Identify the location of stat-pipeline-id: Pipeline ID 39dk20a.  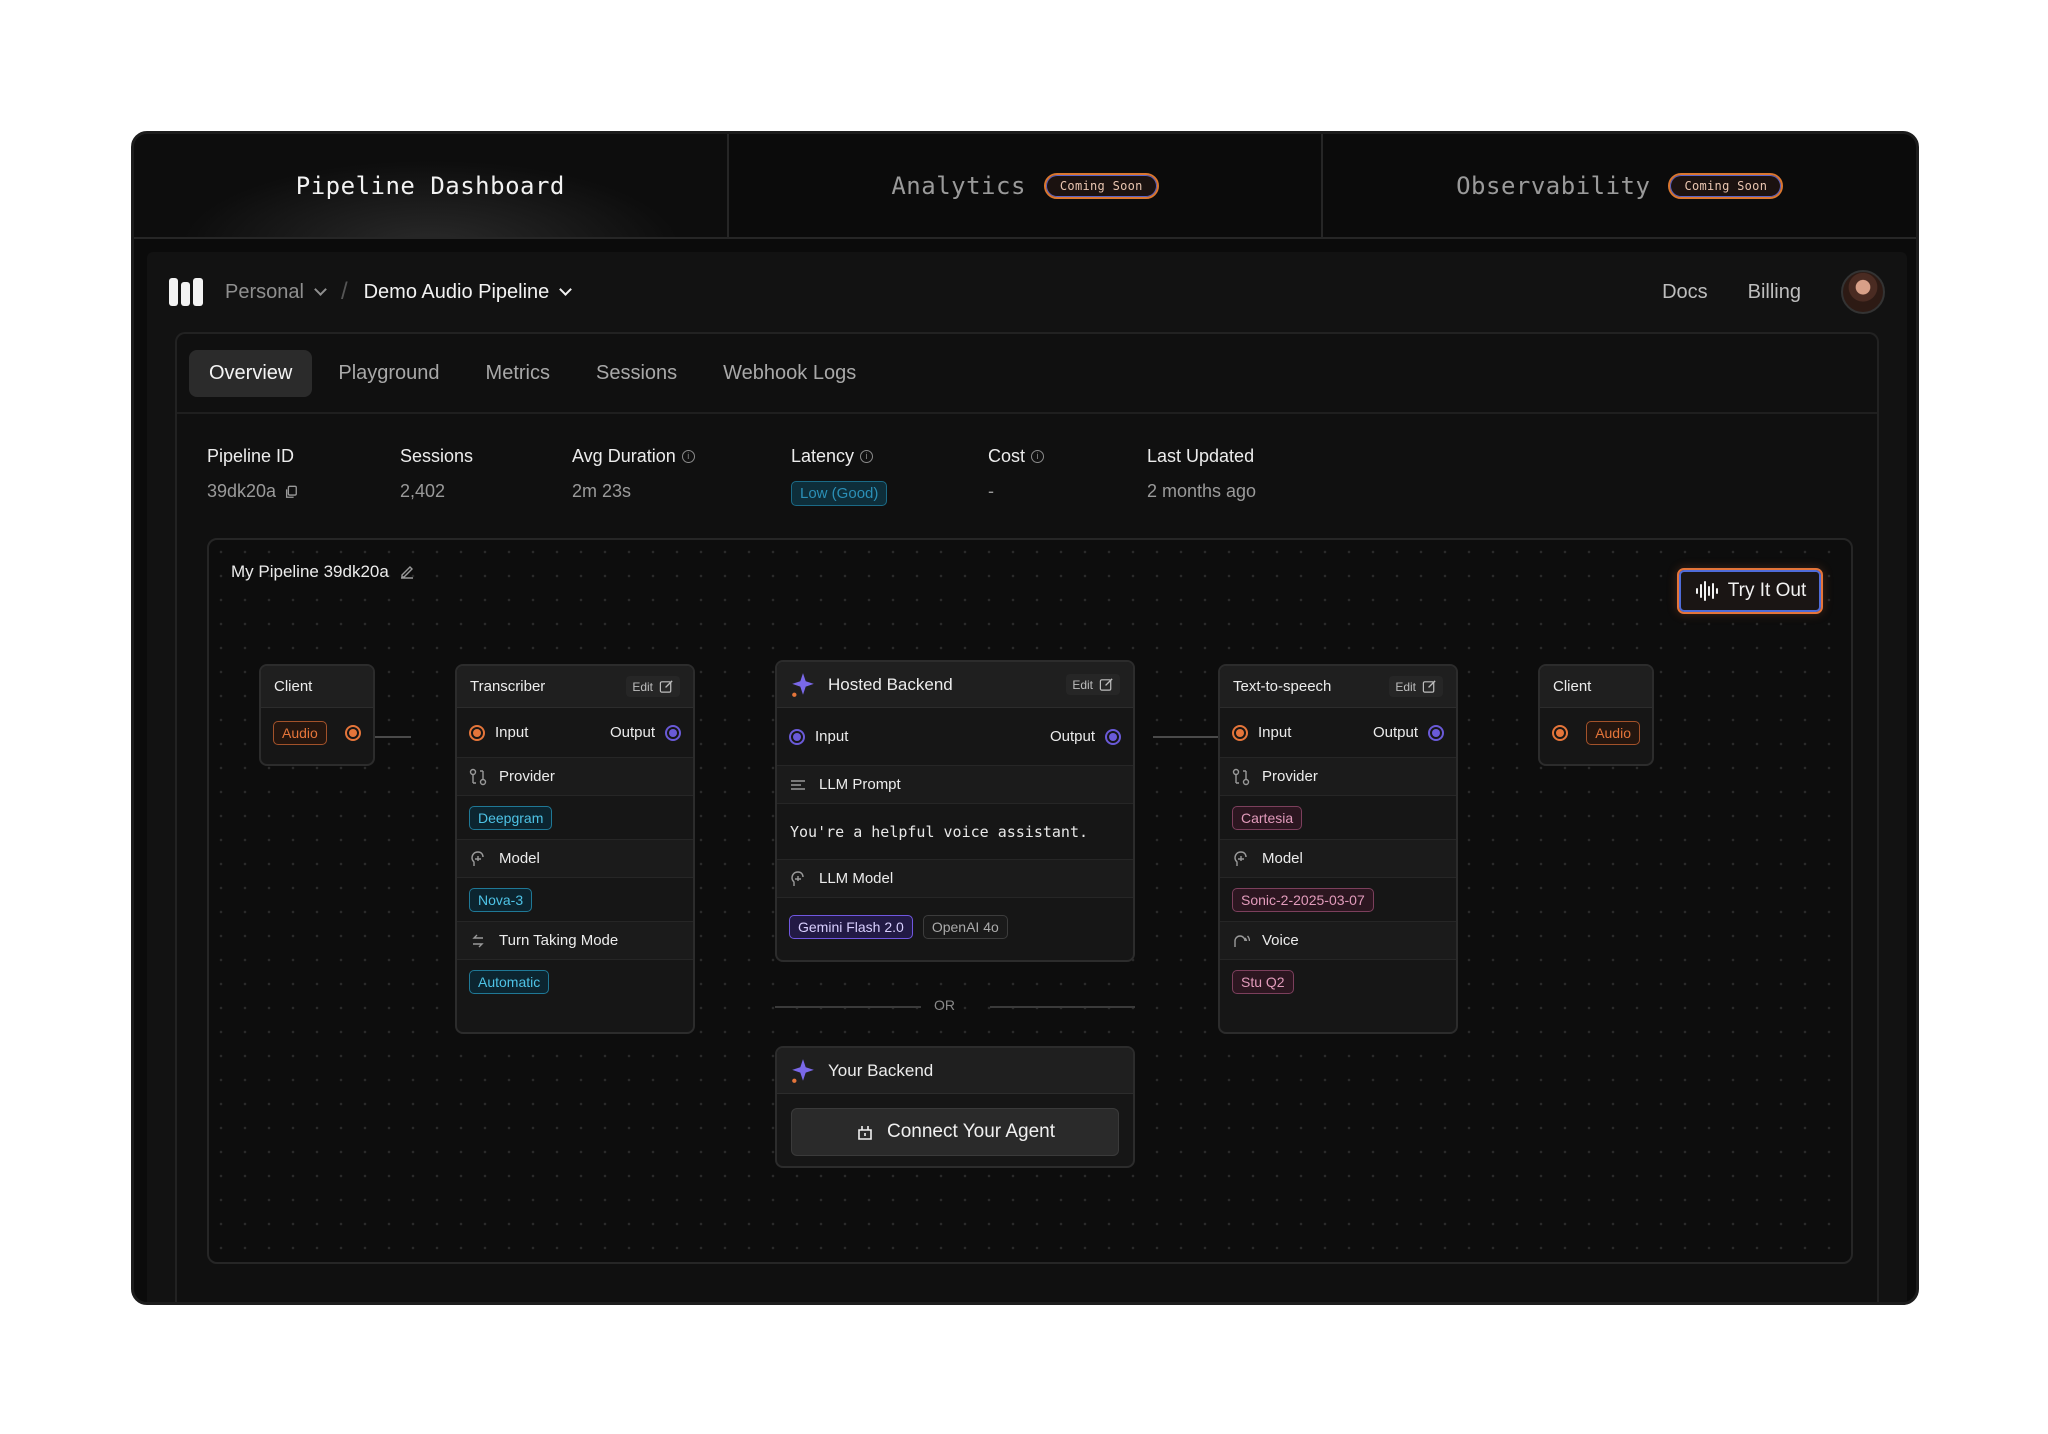
(303, 476).